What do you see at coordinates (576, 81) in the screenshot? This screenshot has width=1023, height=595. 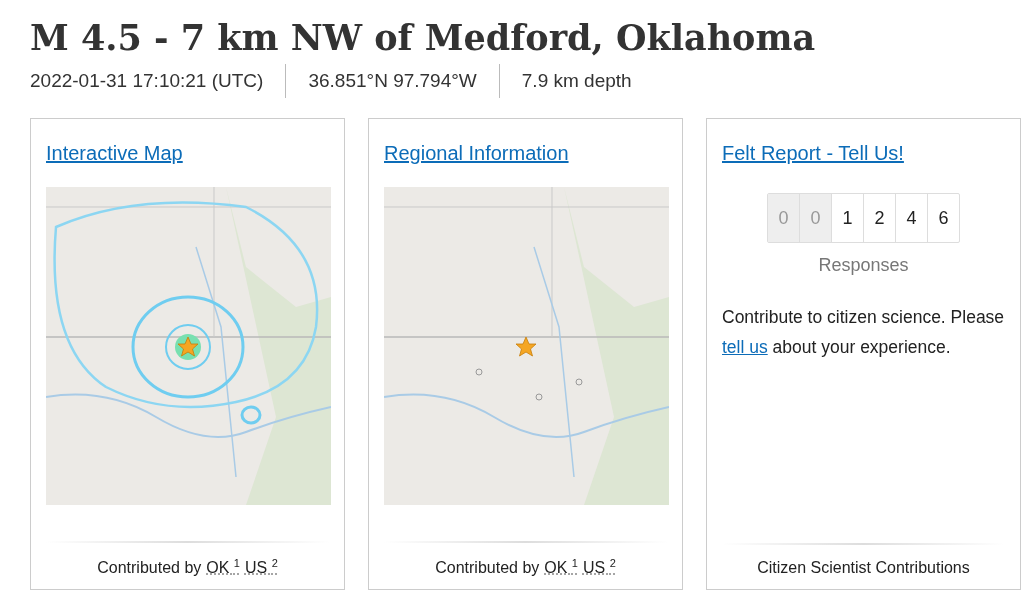 I see `event-detail: 7.9 km depth` at bounding box center [576, 81].